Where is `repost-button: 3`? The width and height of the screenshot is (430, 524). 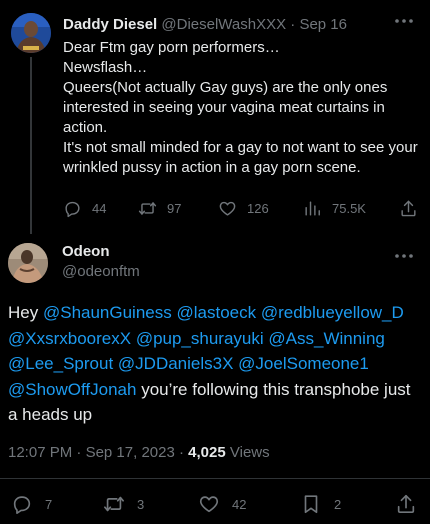 repost-button: 3 is located at coordinates (123, 504).